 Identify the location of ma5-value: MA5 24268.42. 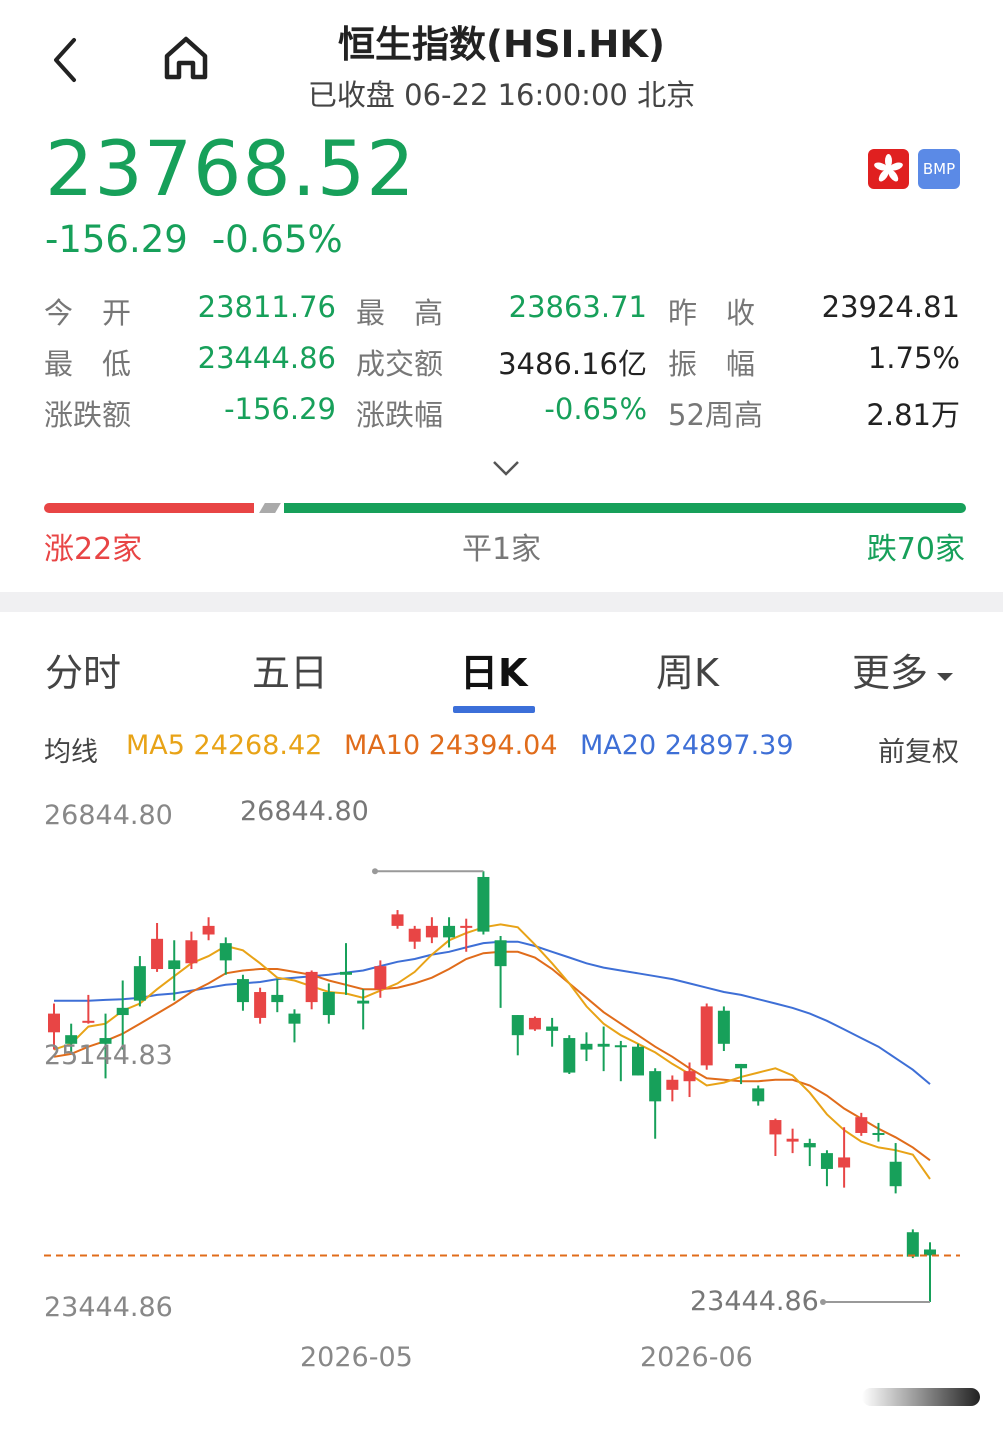
(224, 745).